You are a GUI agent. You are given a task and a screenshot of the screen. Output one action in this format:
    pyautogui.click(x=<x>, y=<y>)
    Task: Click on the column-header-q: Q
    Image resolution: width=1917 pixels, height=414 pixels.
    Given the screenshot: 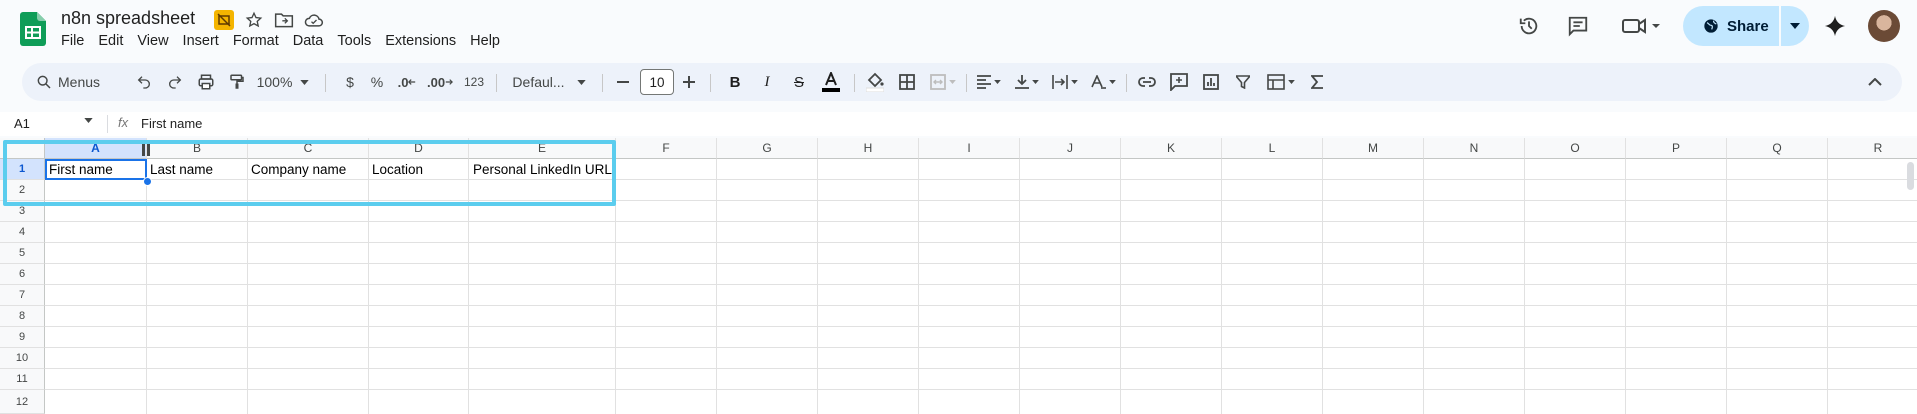 What is the action you would take?
    pyautogui.click(x=1777, y=148)
    